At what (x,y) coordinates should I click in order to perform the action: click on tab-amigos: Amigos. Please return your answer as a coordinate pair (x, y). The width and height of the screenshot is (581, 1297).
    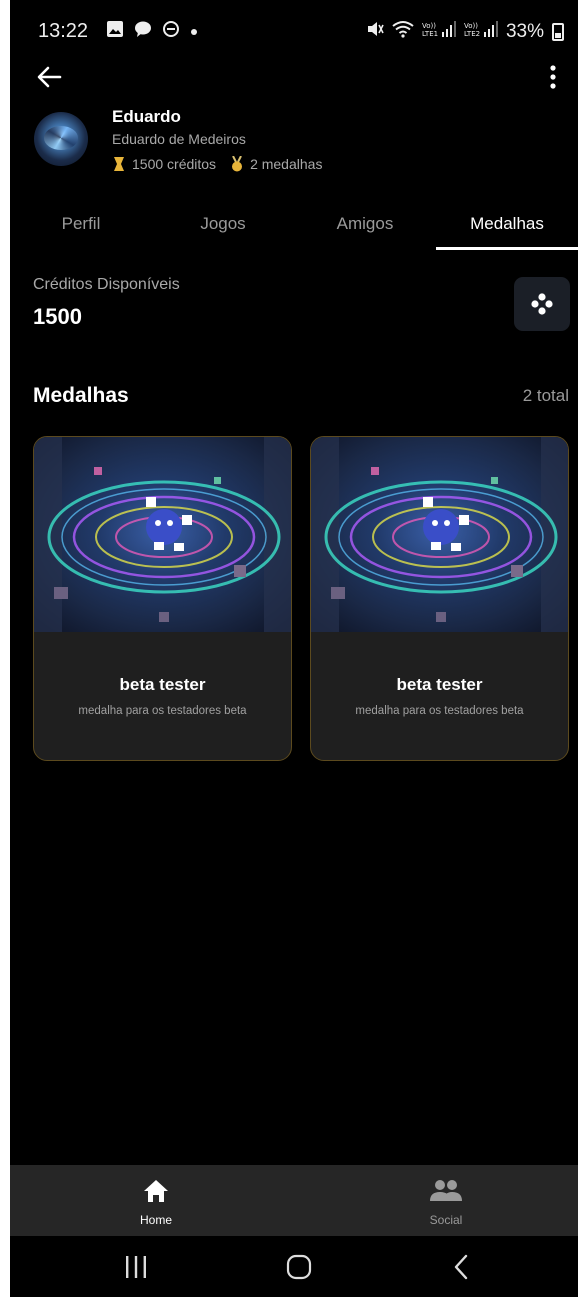
    Looking at the image, I should click on (365, 226).